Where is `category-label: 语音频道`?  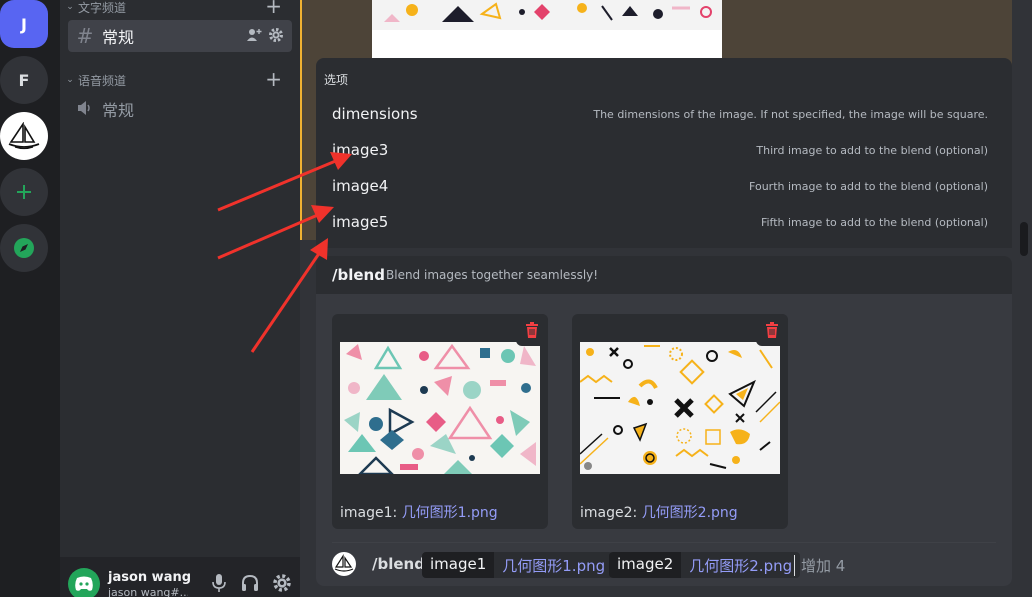
category-label: 语音频道 is located at coordinates (102, 80).